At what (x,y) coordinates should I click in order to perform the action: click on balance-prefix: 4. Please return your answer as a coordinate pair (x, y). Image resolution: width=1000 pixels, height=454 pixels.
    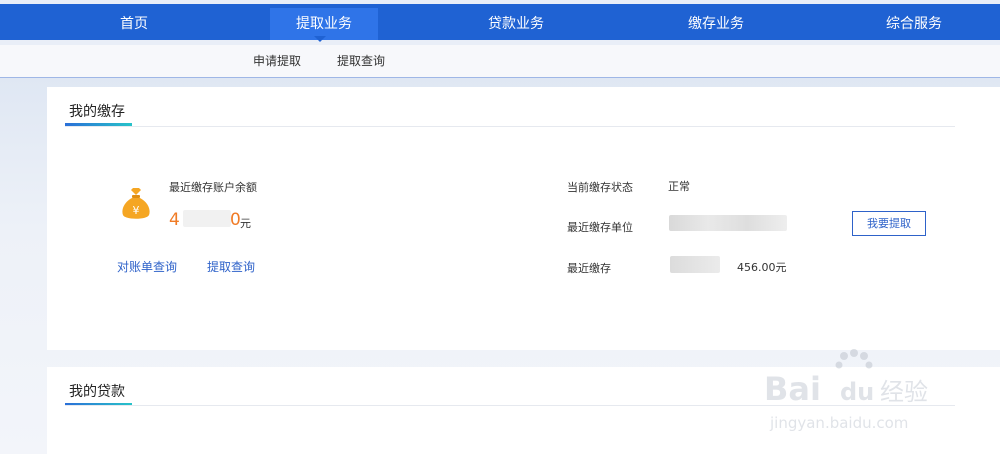
    Looking at the image, I should click on (174, 220).